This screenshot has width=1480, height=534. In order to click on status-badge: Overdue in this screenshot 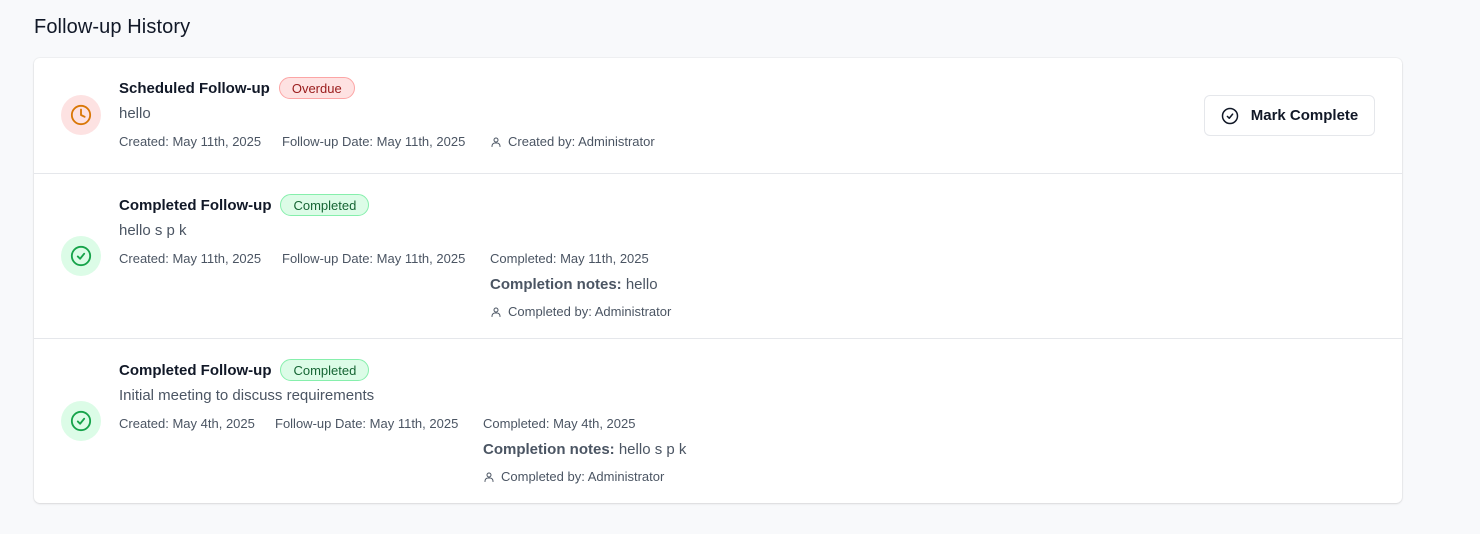, I will do `click(316, 88)`.